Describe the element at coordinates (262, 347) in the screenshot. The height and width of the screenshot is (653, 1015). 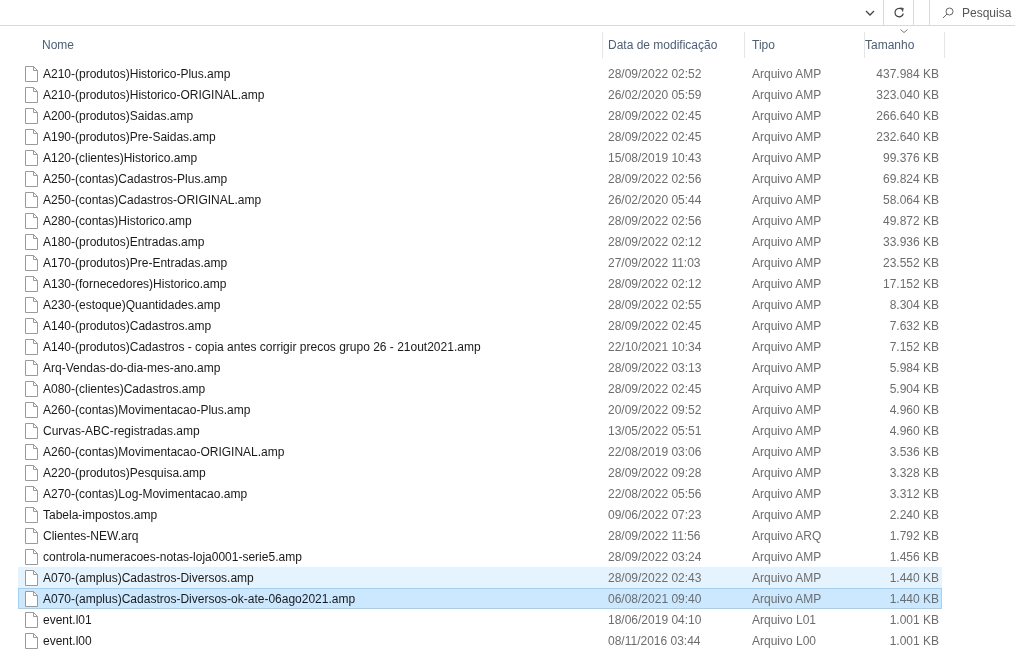
I see `file-name: A140-(produtos)Cadastros - copia antes corrigir precos grupo 26 - 21out2021.amp` at that location.